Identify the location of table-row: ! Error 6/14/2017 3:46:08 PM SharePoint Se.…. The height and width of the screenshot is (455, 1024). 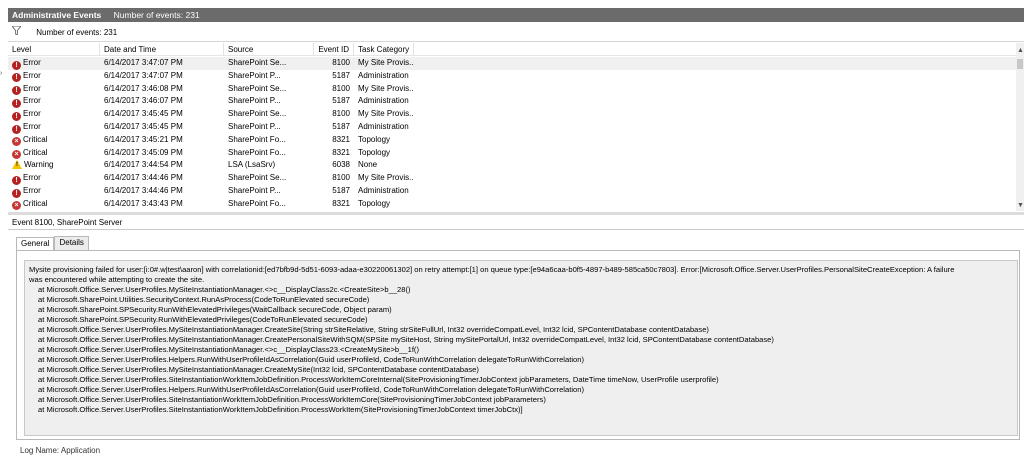
(512, 89).